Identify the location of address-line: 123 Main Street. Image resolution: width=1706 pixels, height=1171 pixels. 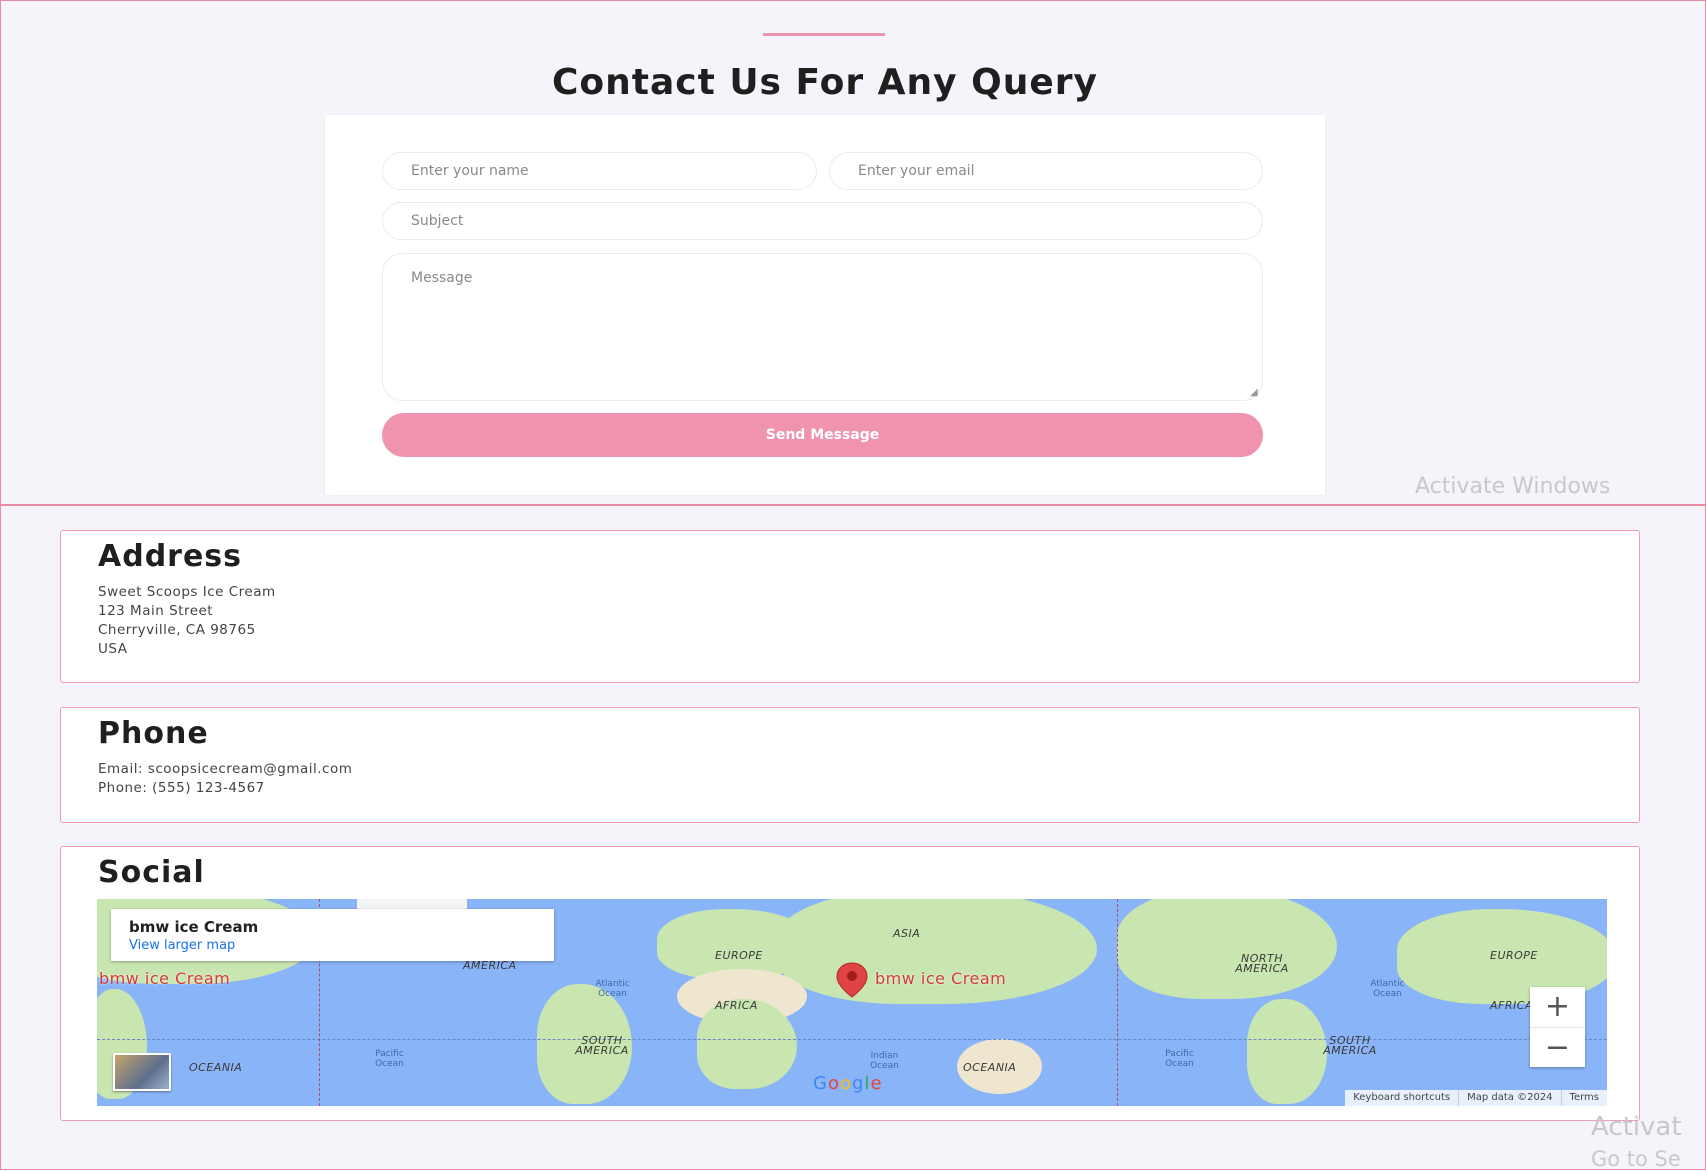
(156, 611).